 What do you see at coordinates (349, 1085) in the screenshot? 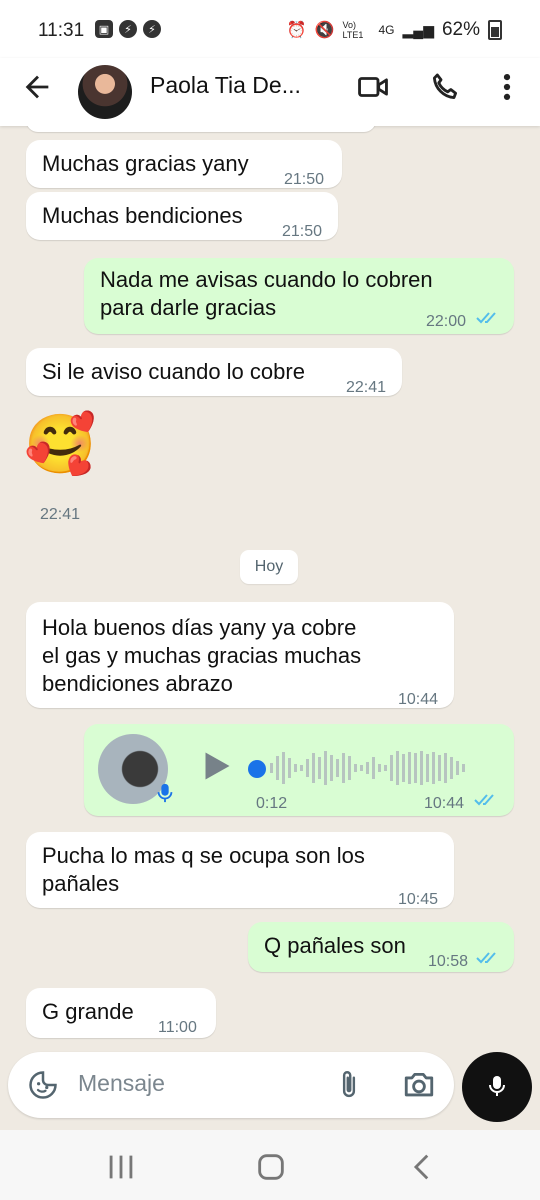
I see `paperclip-icon` at bounding box center [349, 1085].